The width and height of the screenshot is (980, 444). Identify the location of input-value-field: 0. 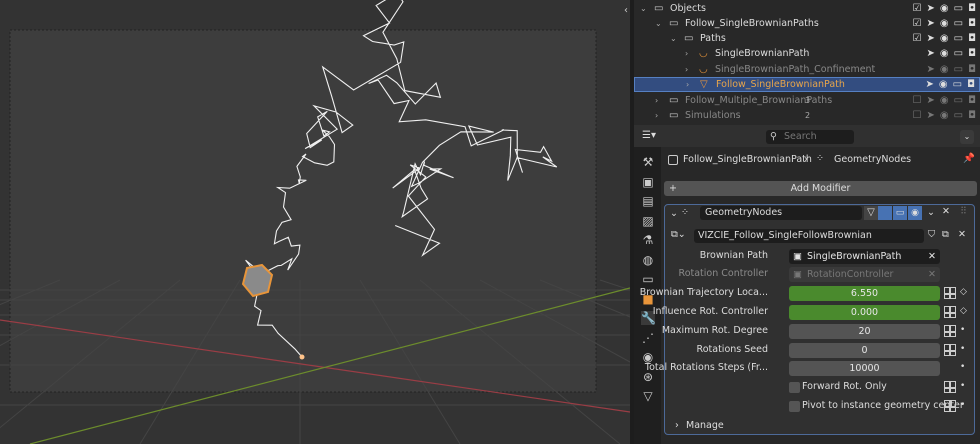
(864, 350).